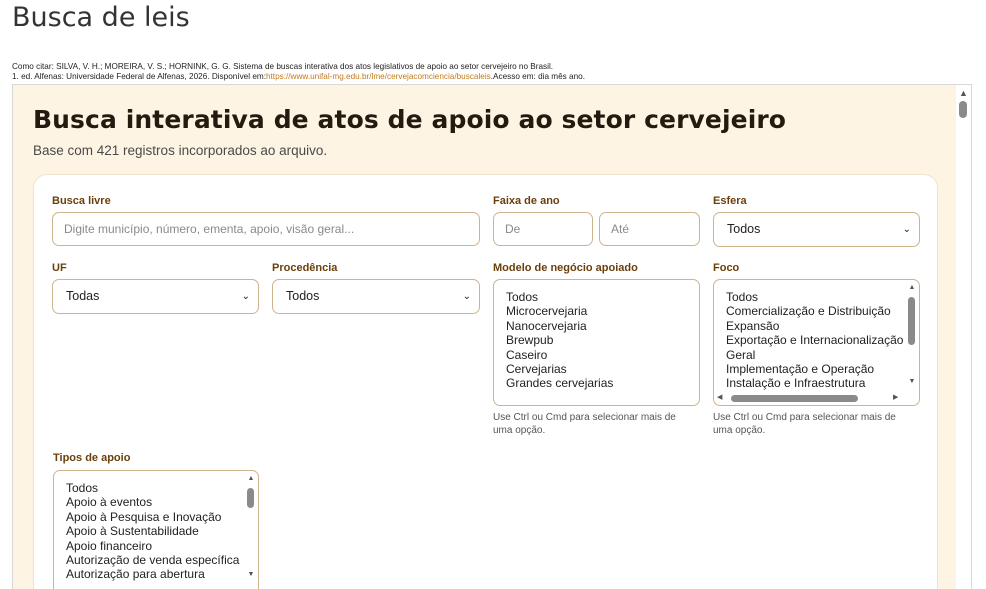 The image size is (986, 589). What do you see at coordinates (719, 398) in the screenshot?
I see `scroll-left-arrow-icon: ◀` at bounding box center [719, 398].